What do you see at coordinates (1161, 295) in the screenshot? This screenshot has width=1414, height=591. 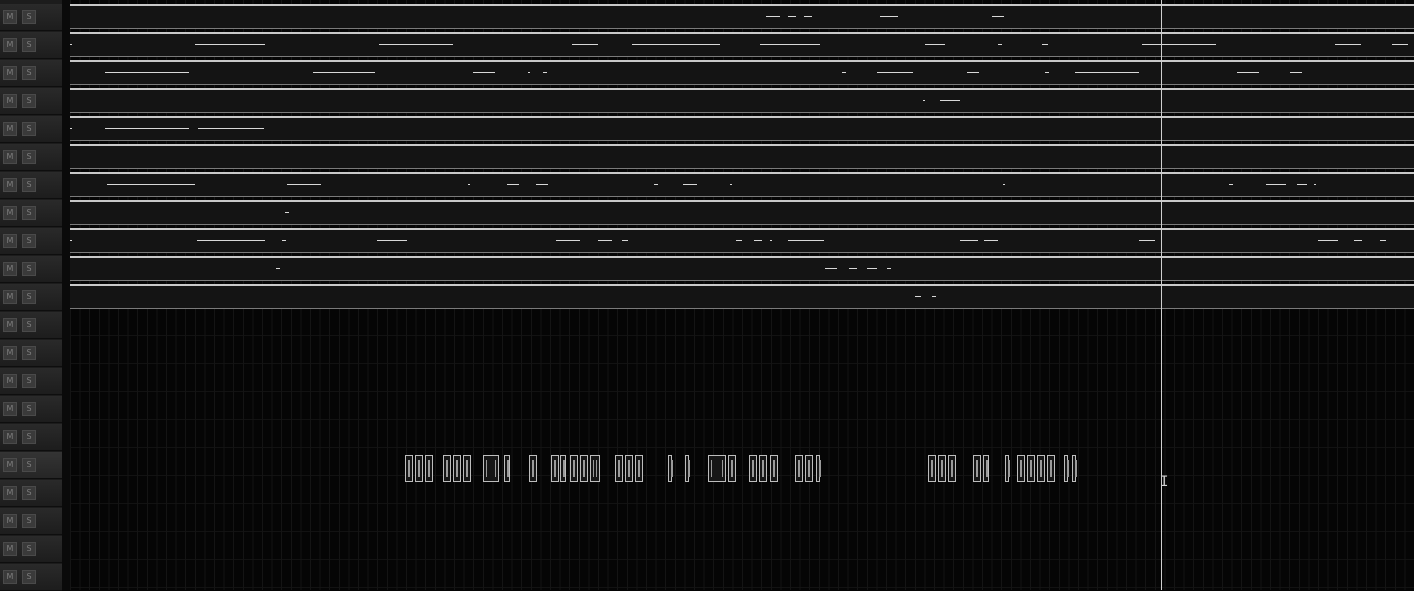 I see `playhead` at bounding box center [1161, 295].